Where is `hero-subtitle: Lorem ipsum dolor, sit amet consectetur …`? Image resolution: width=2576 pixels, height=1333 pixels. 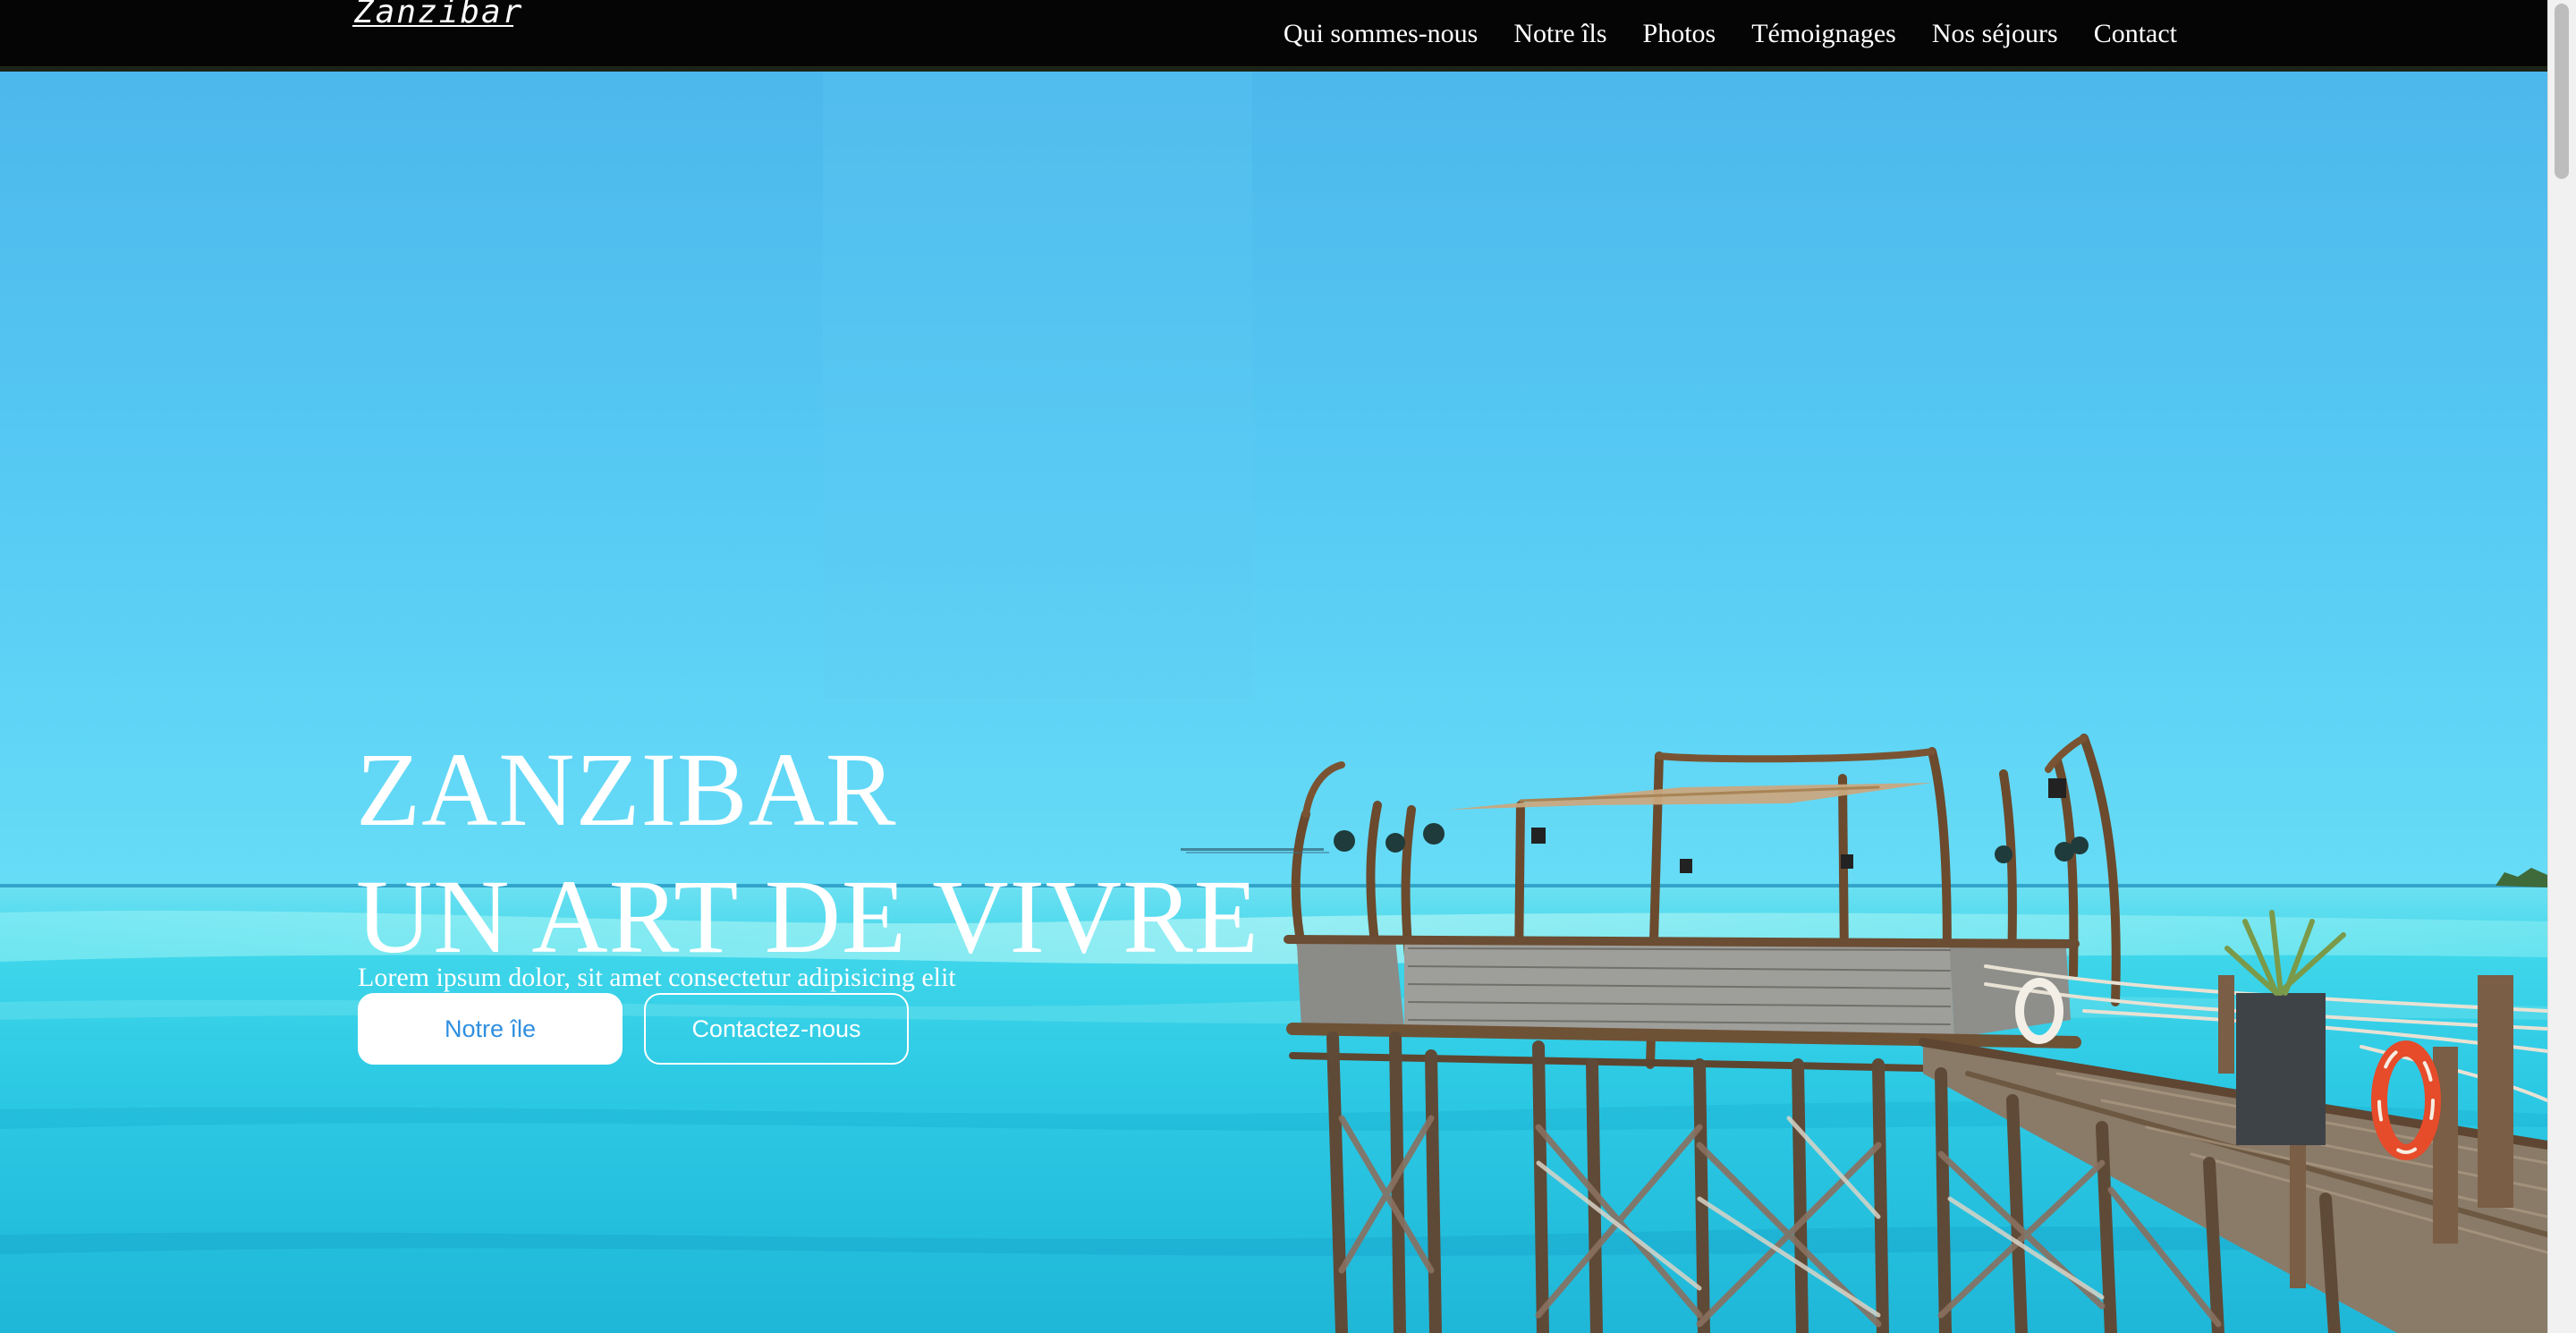 hero-subtitle: Lorem ipsum dolor, sit amet consectetur … is located at coordinates (657, 977).